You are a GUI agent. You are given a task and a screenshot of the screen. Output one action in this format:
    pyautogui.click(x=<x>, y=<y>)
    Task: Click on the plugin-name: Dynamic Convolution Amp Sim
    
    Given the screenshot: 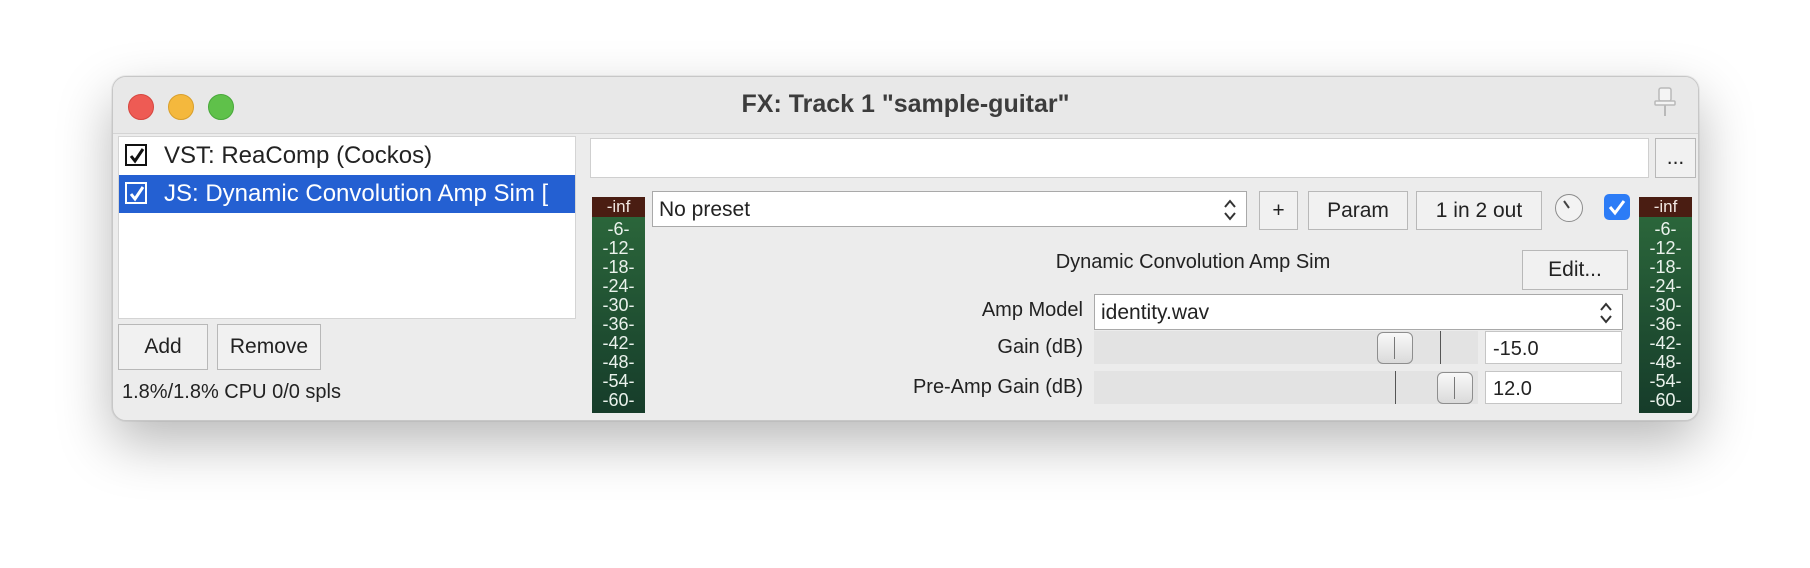 What is the action you would take?
    pyautogui.click(x=1193, y=262)
    